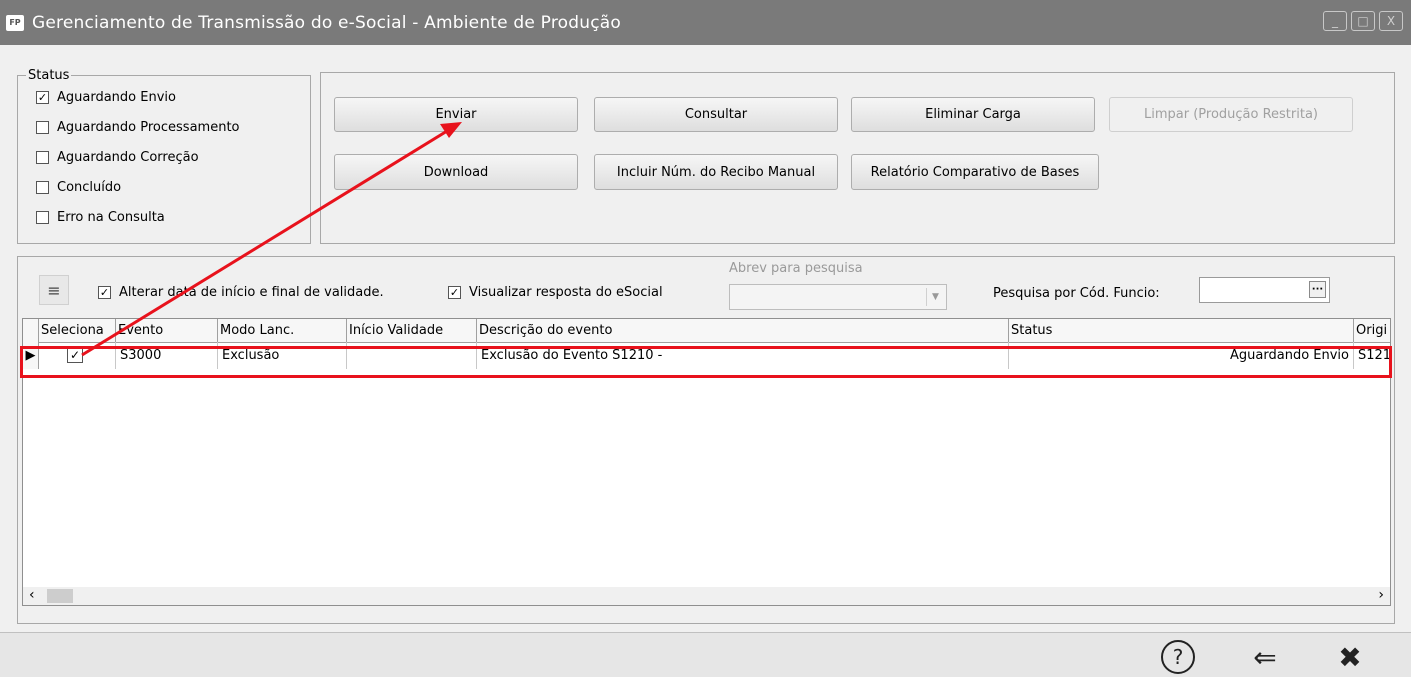  What do you see at coordinates (32, 595) in the screenshot?
I see `scroll-left-icon: ‹` at bounding box center [32, 595].